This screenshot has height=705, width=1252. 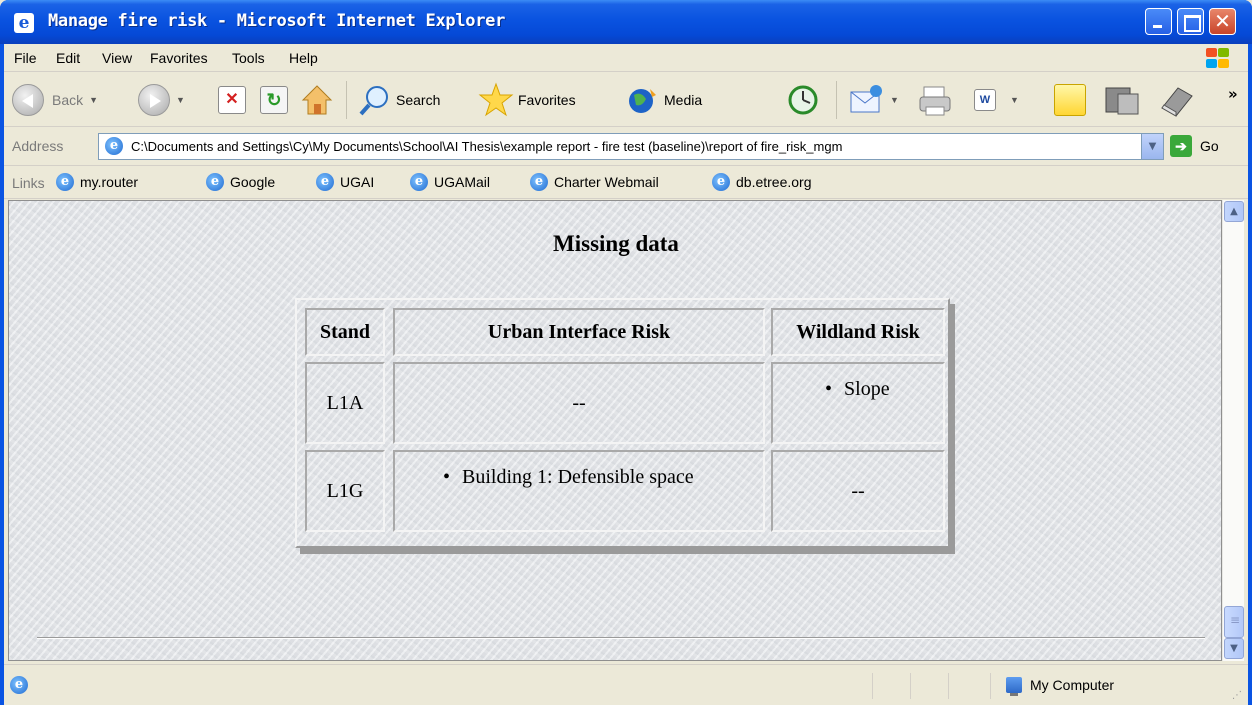 I want to click on link-google: e Google, so click(x=240, y=182).